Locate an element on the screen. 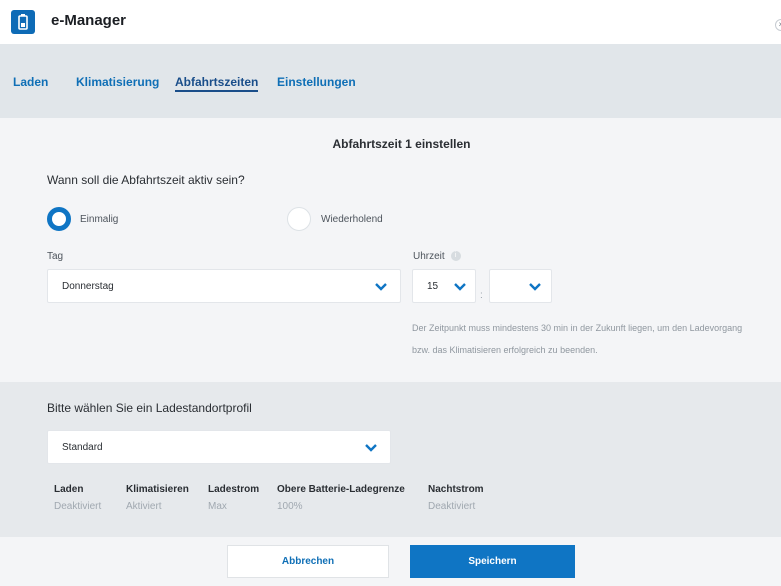  app-header: e-Manager × is located at coordinates (390, 22).